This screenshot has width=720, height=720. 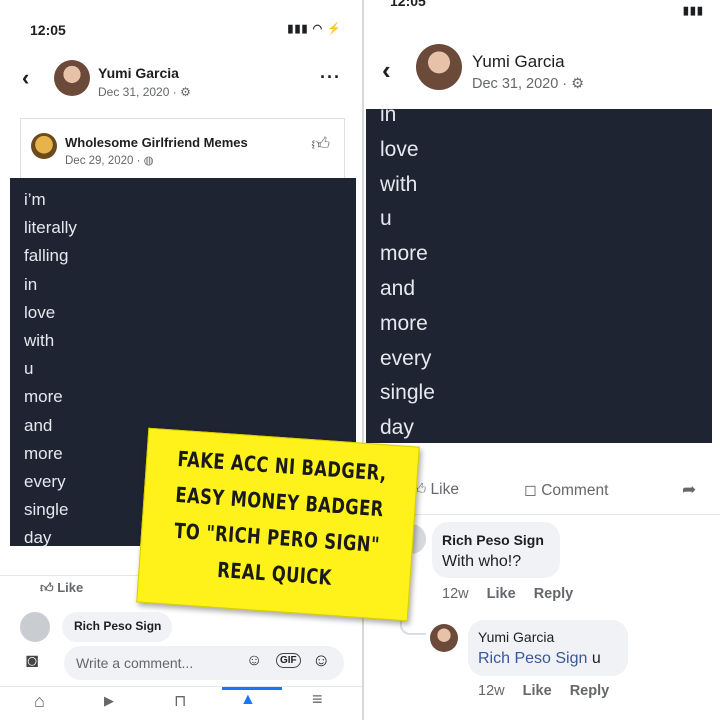 I want to click on sticker-line-1: FAKE ACC NI BADGER,, so click(x=282, y=466).